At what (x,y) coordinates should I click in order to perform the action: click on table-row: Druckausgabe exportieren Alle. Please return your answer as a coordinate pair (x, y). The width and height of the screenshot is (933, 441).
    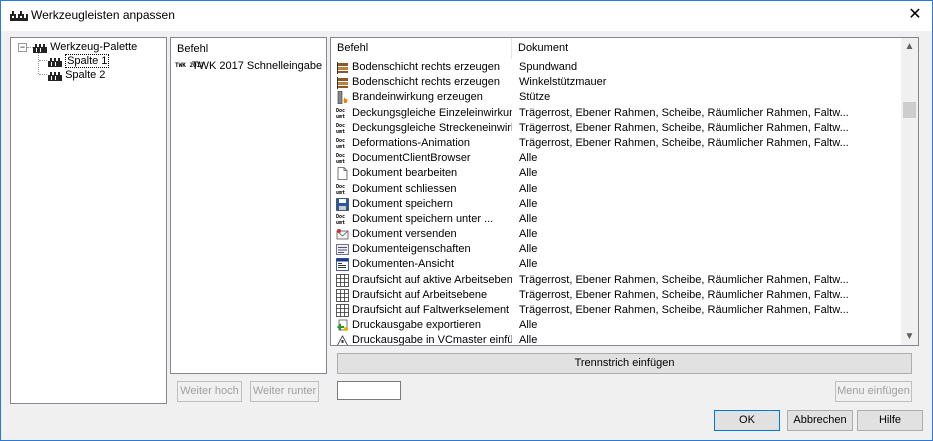
    Looking at the image, I should click on (617, 325).